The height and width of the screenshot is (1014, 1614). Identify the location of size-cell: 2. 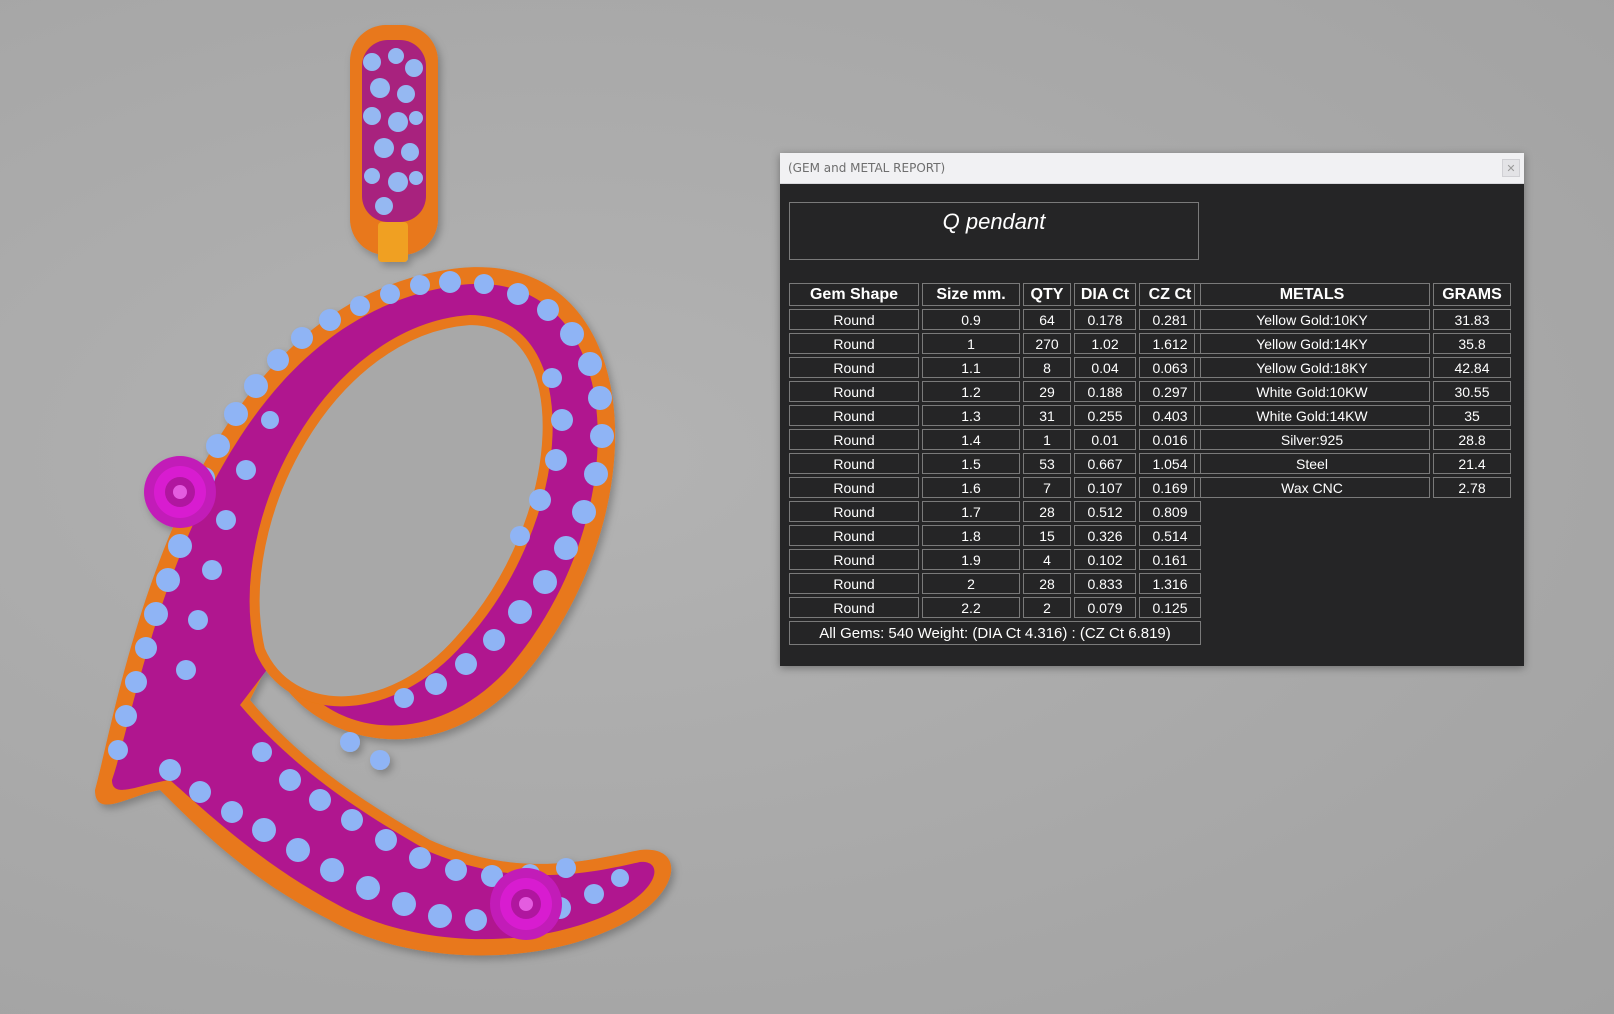
(971, 583).